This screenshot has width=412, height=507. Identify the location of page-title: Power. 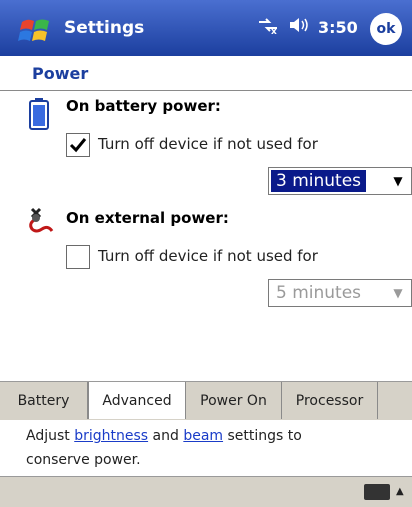
(60, 73).